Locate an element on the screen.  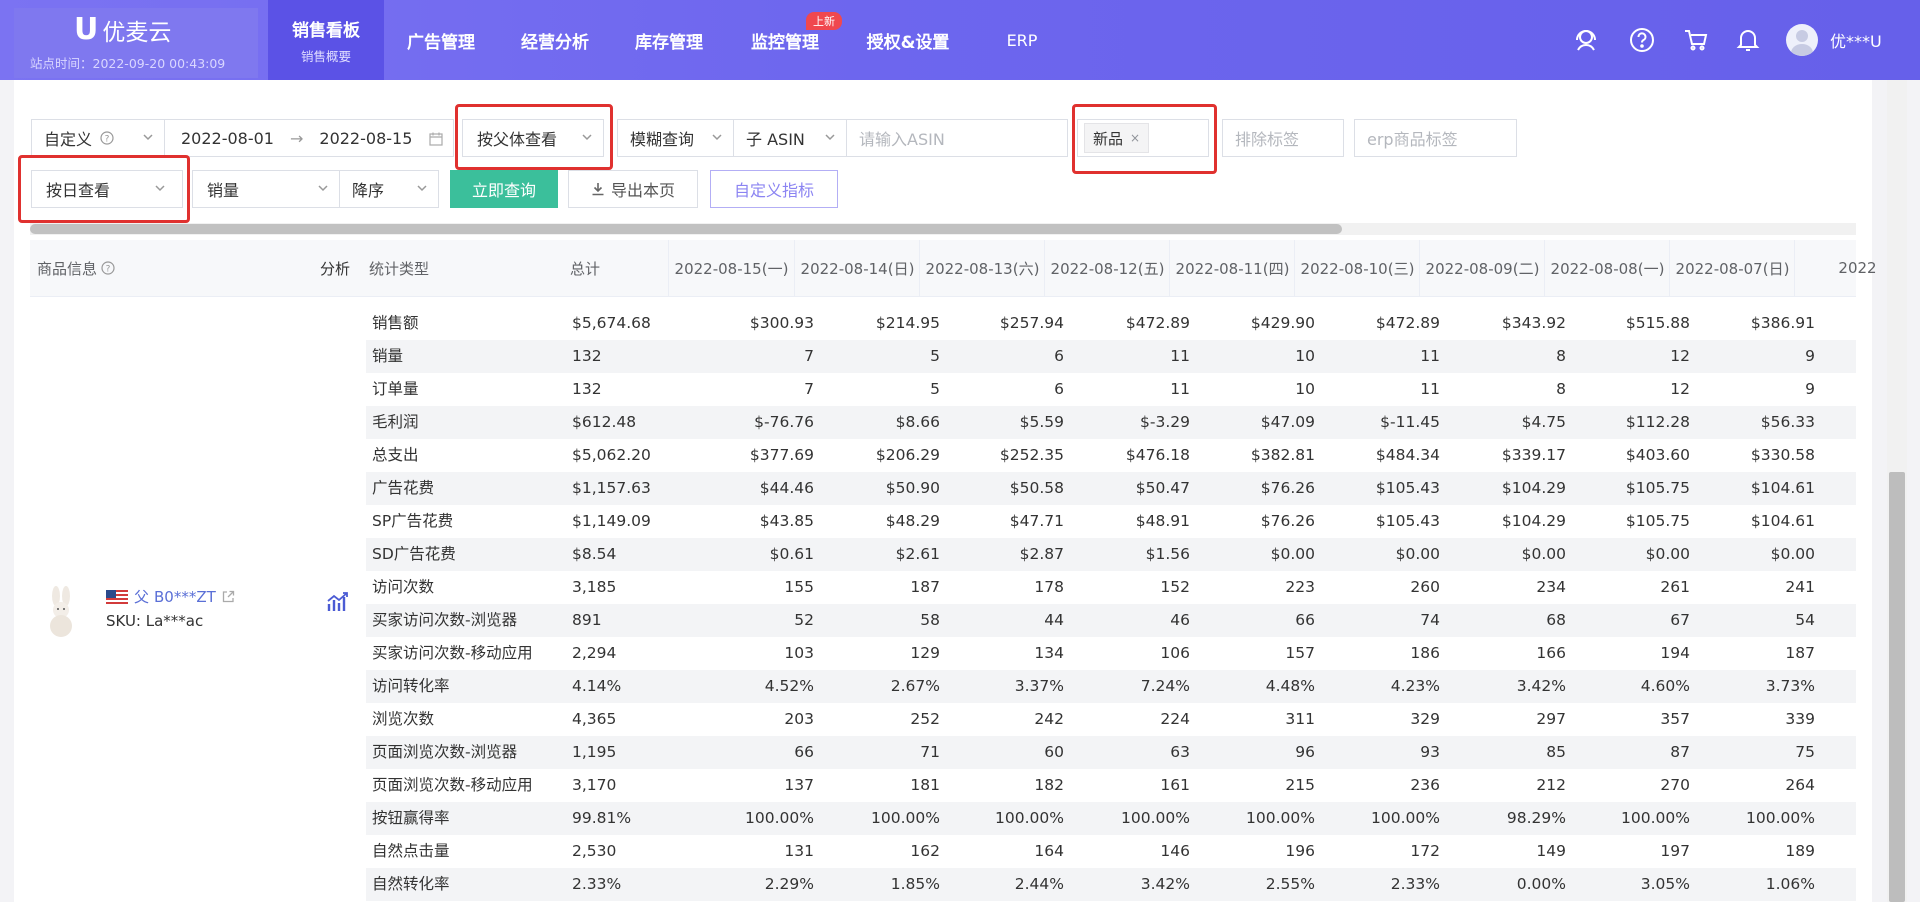
customer-service-icon is located at coordinates (1586, 40).